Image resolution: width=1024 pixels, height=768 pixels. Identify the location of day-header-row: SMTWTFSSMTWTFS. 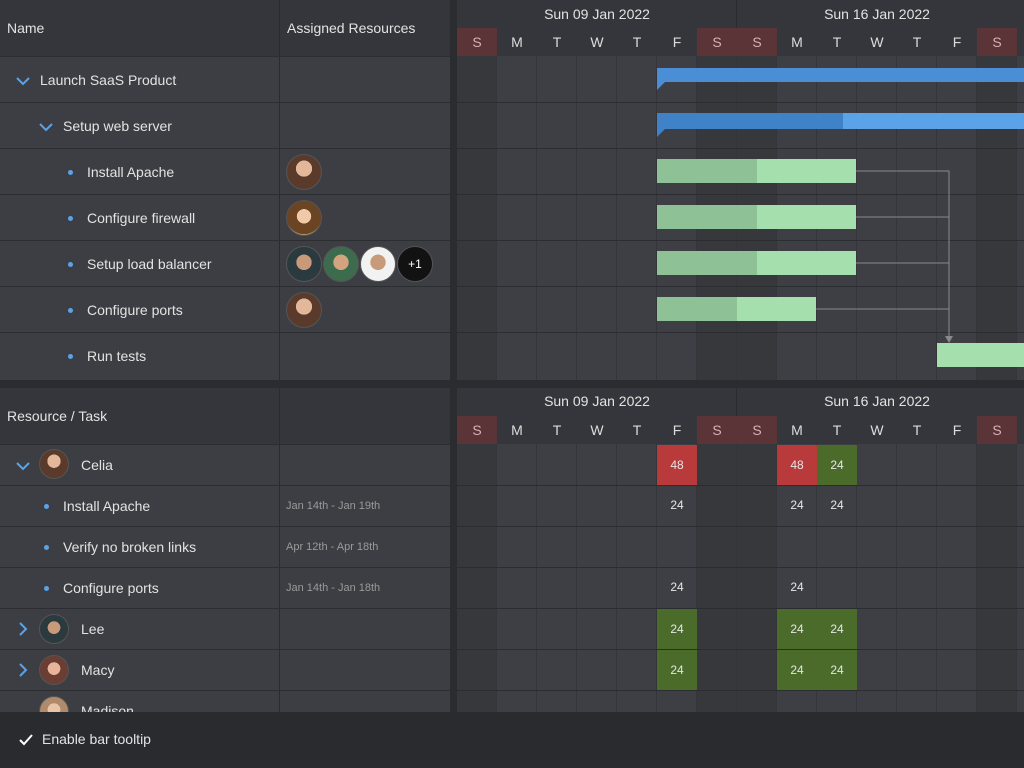
(740, 430).